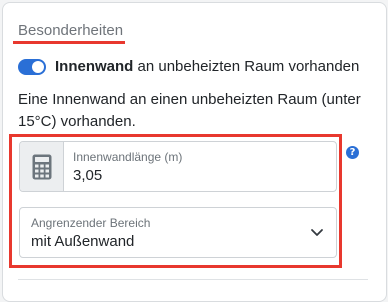 Image resolution: width=388 pixels, height=302 pixels. I want to click on section-title-underline, so click(69, 42).